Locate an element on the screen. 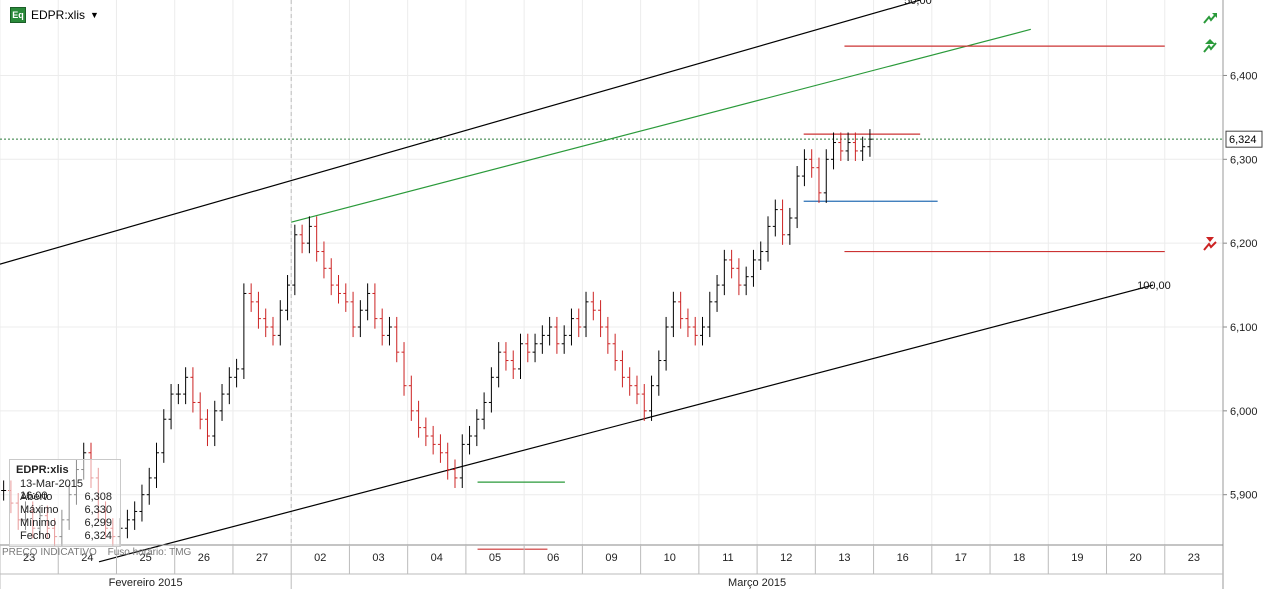  y-tick-label: 6,100 is located at coordinates (1244, 328).